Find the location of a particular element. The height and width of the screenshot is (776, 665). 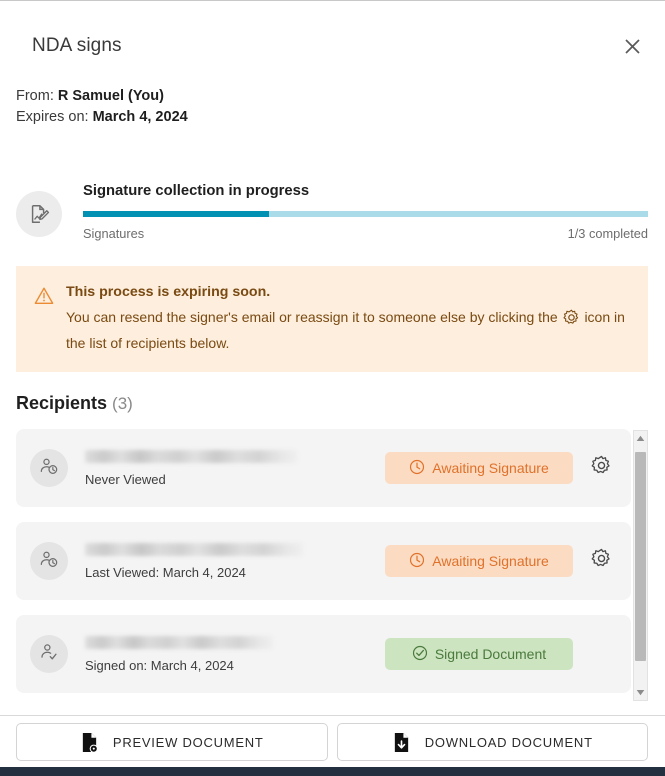

scrollbar-up-button is located at coordinates (640, 438).